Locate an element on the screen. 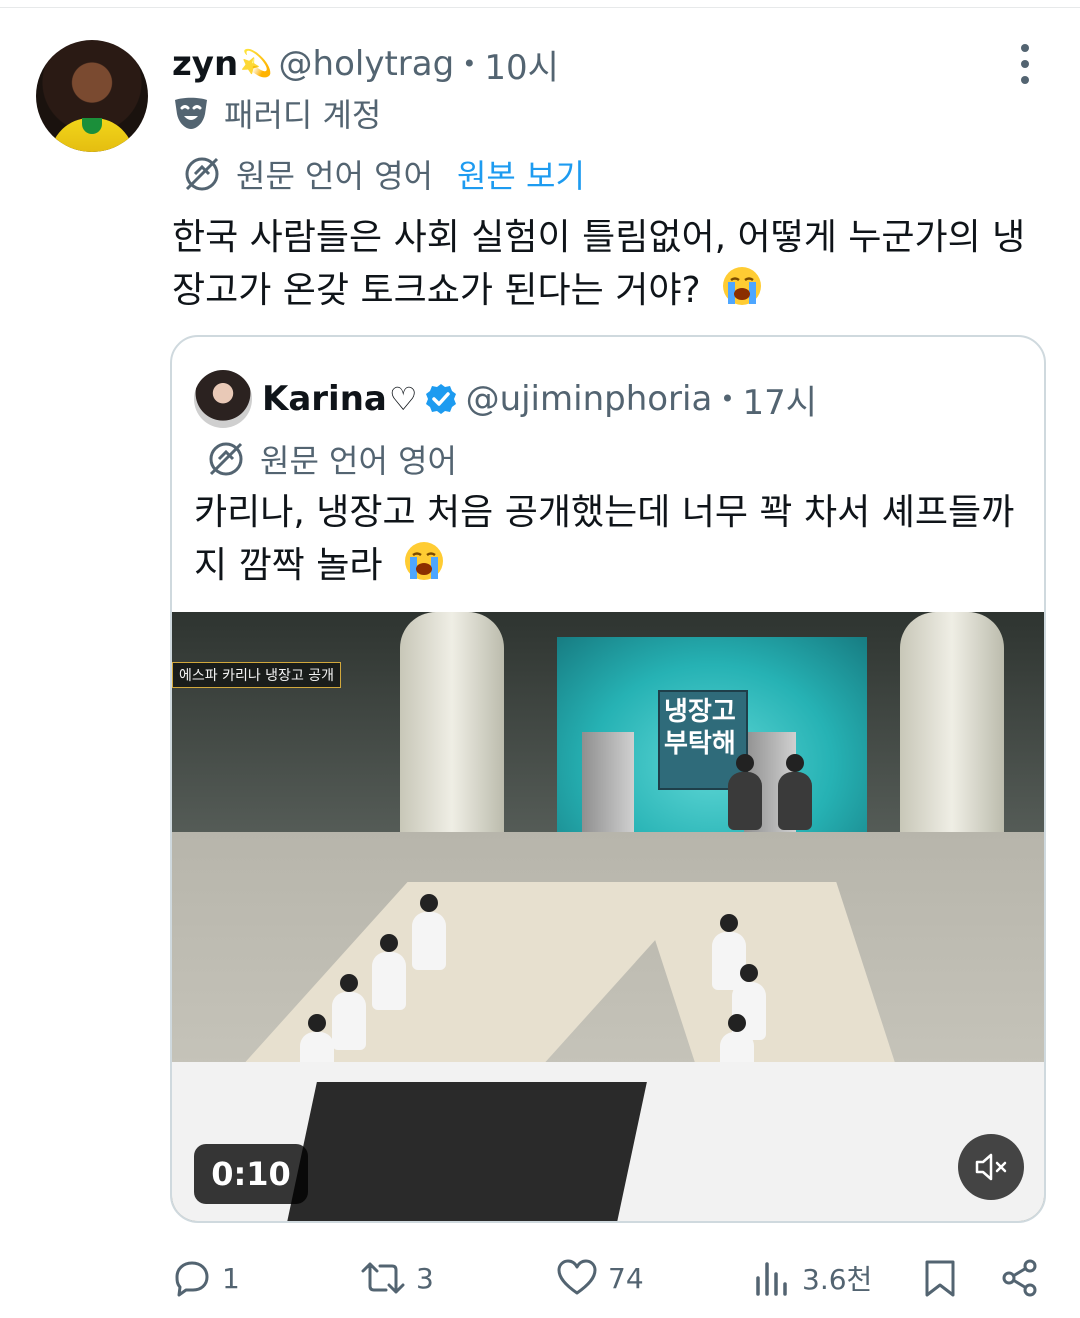 The image size is (1080, 1318). speaker-muted-icon is located at coordinates (991, 1167).